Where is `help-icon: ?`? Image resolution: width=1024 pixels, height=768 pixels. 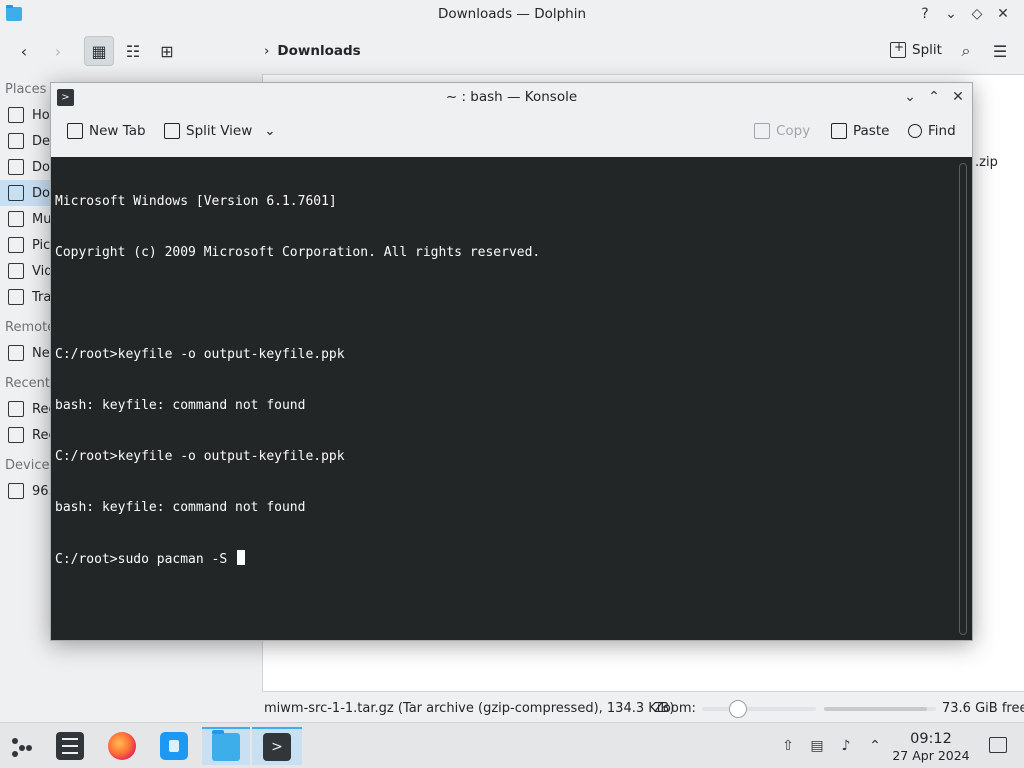 help-icon: ? is located at coordinates (925, 14).